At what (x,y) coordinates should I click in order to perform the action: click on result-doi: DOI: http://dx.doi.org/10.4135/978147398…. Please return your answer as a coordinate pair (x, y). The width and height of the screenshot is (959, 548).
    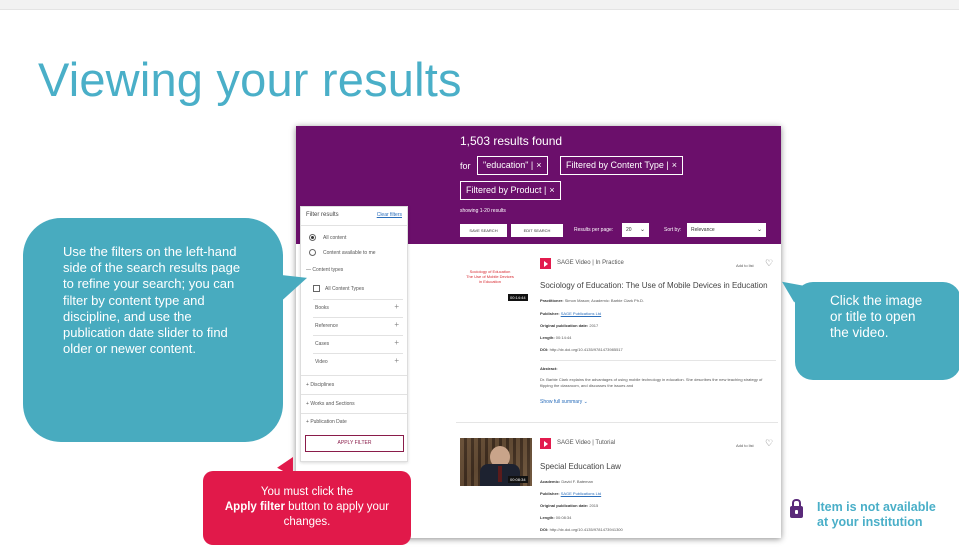
    Looking at the image, I should click on (581, 349).